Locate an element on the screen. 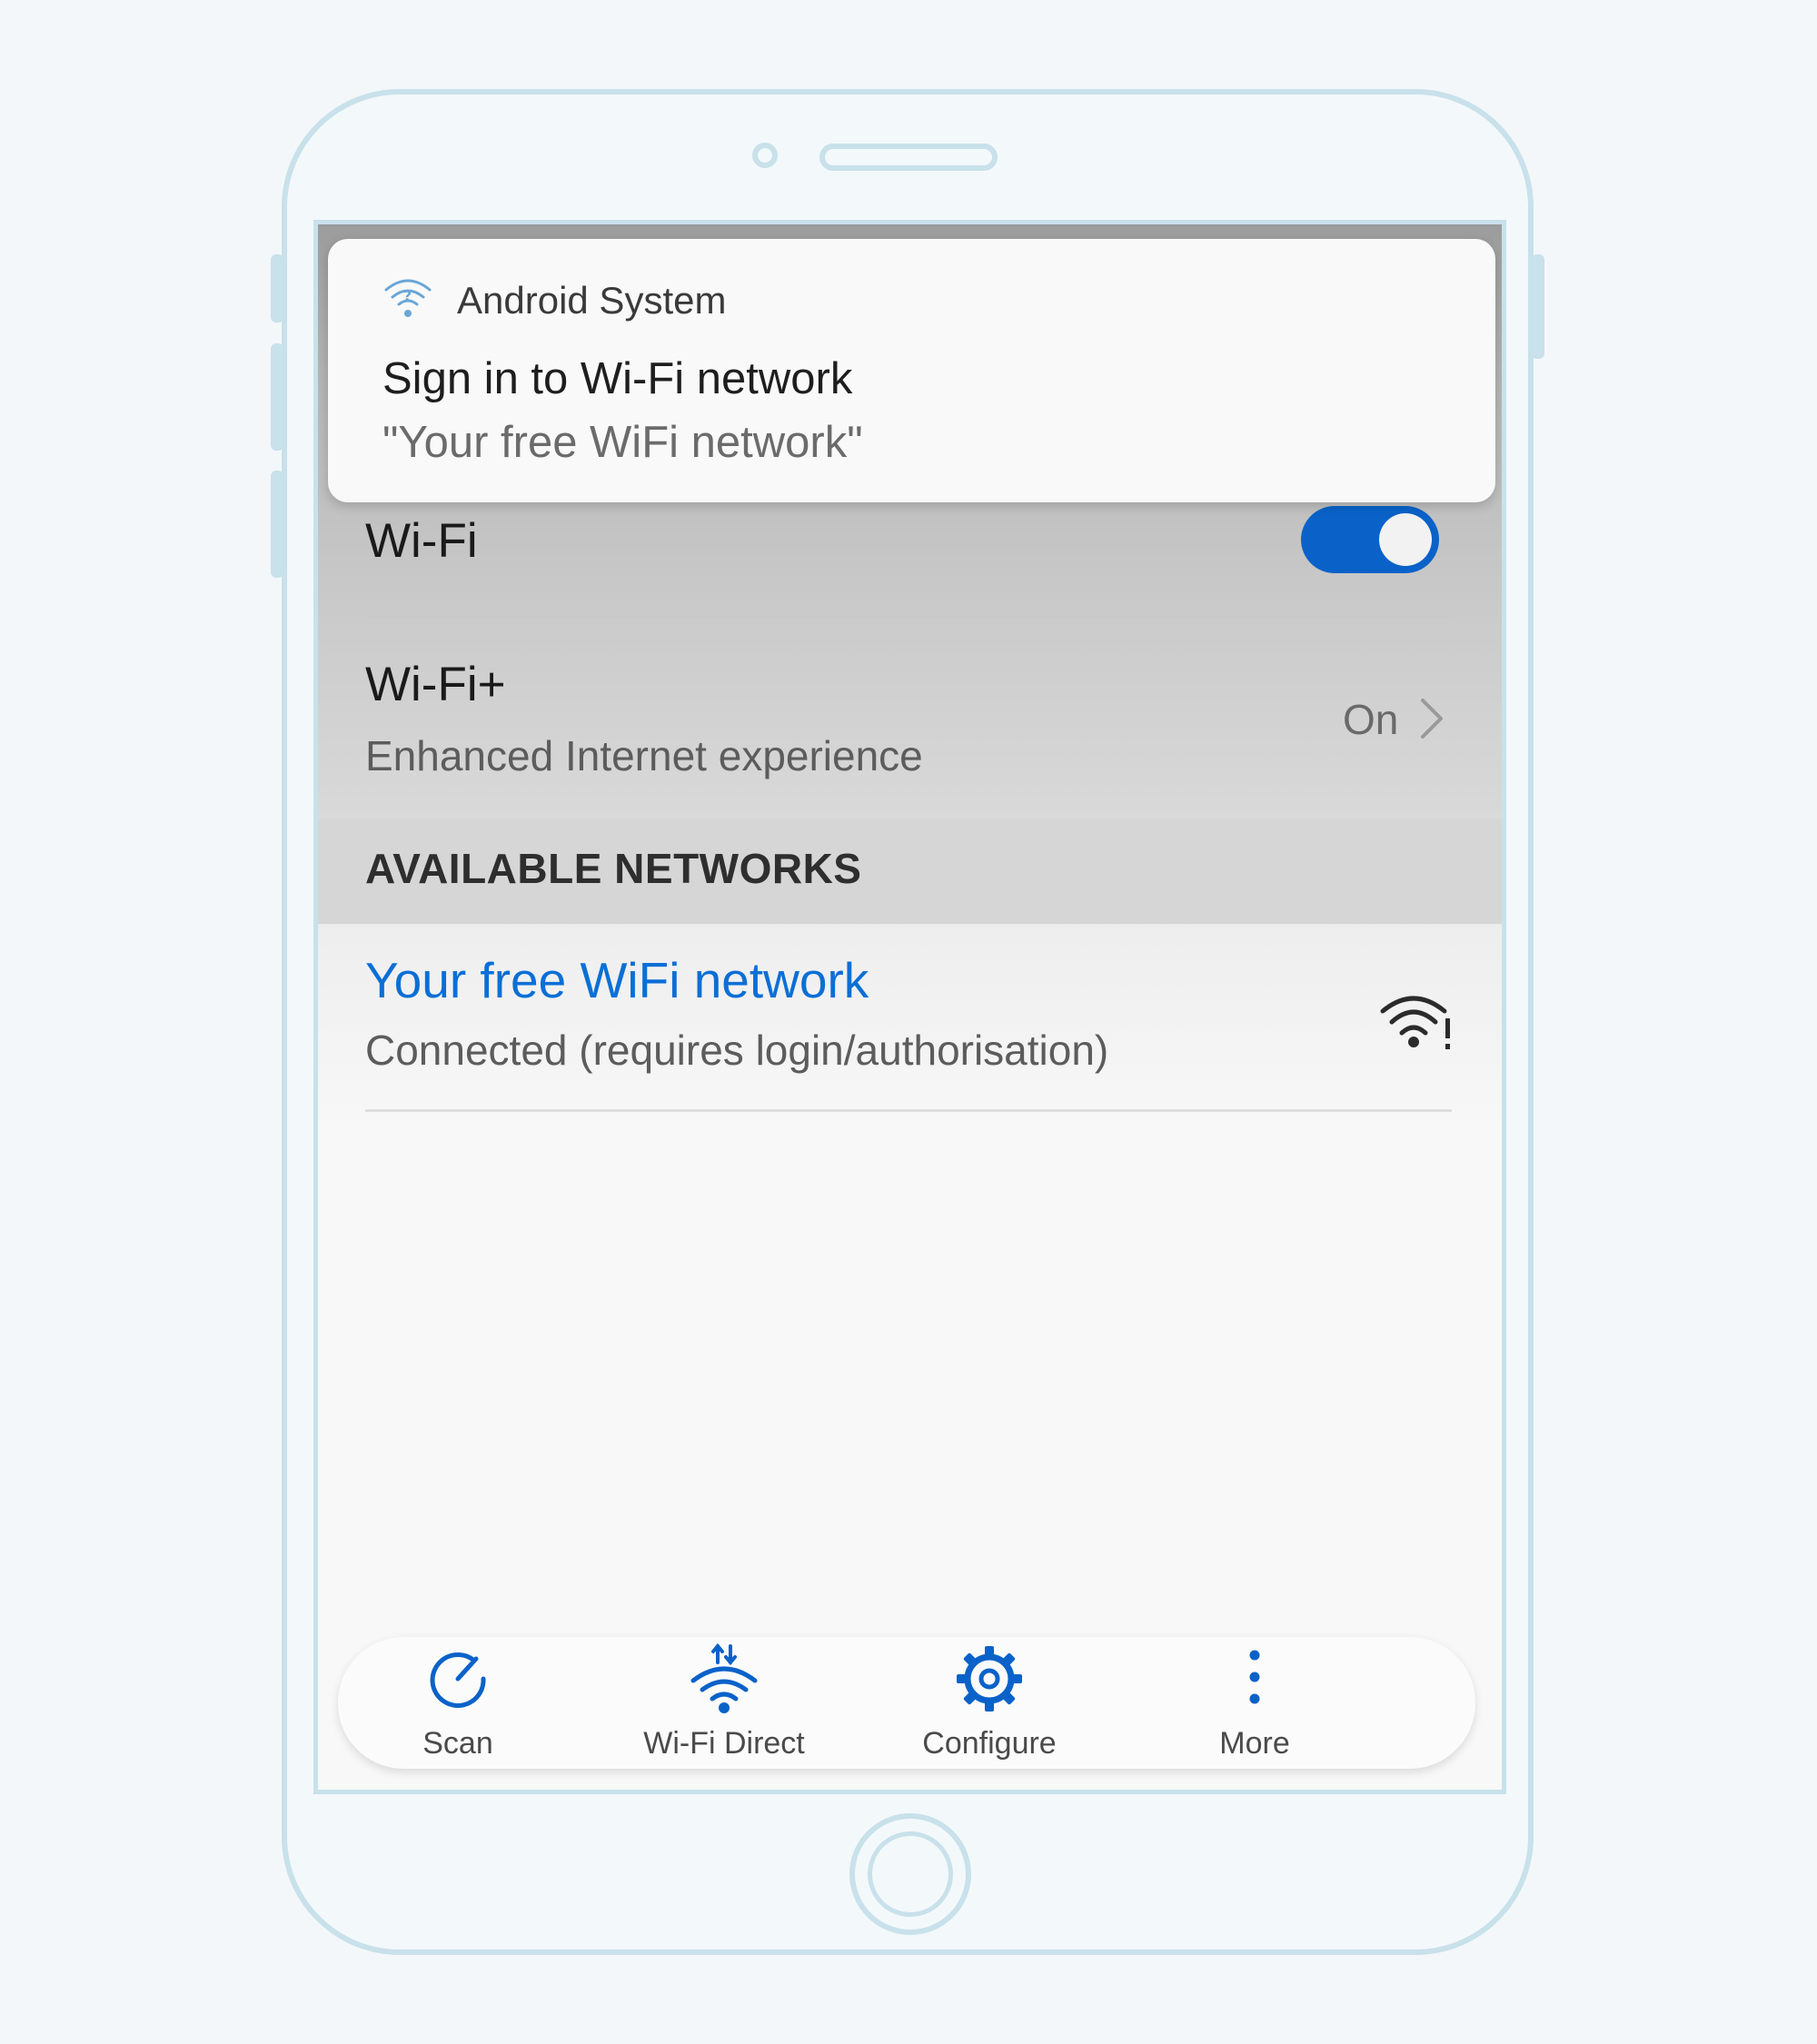  device-volume-down-button is located at coordinates (277, 524).